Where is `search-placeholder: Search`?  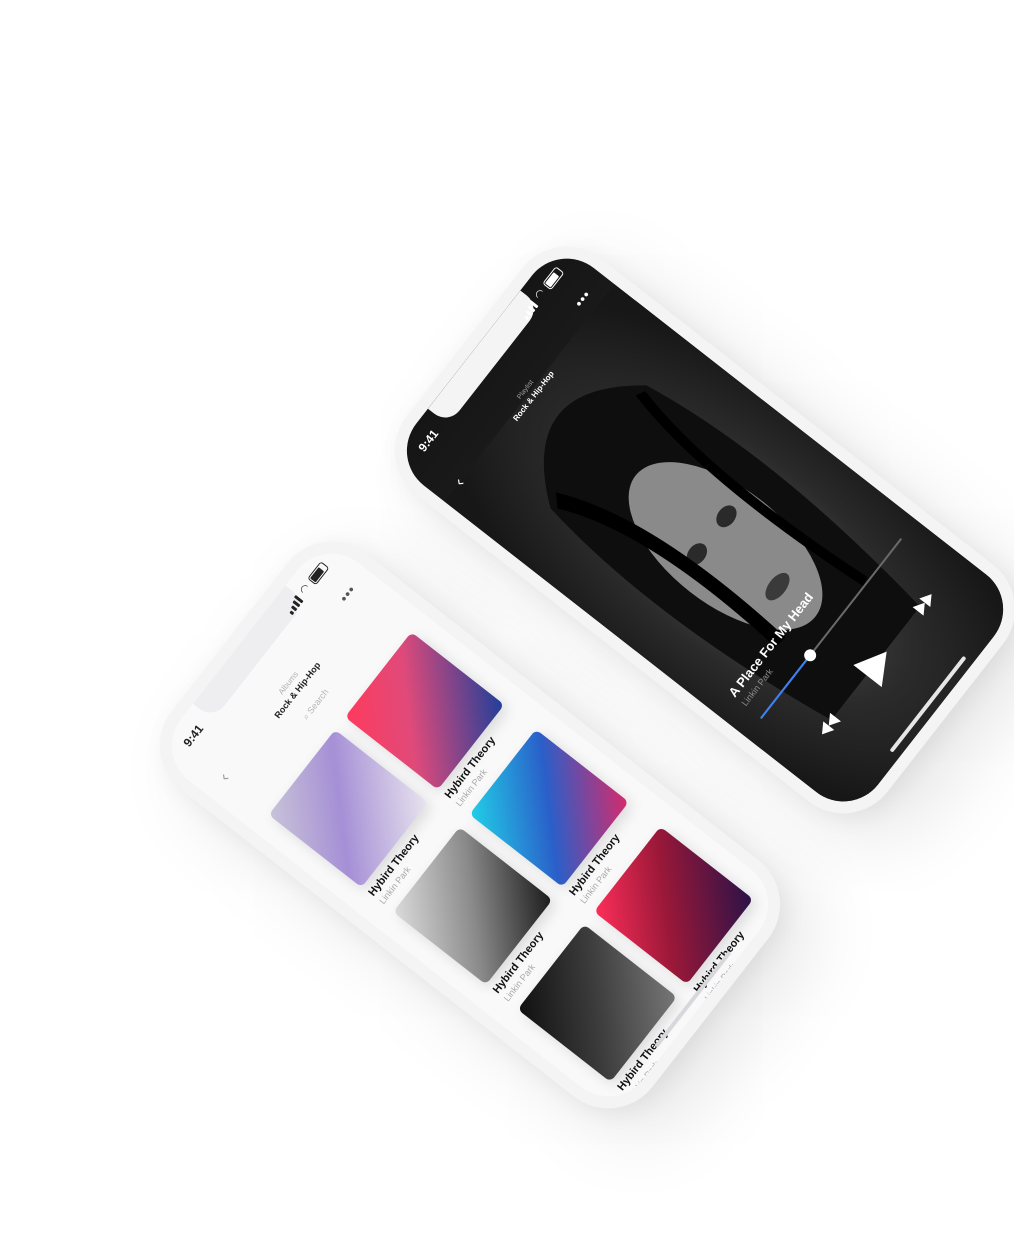 search-placeholder: Search is located at coordinates (318, 701).